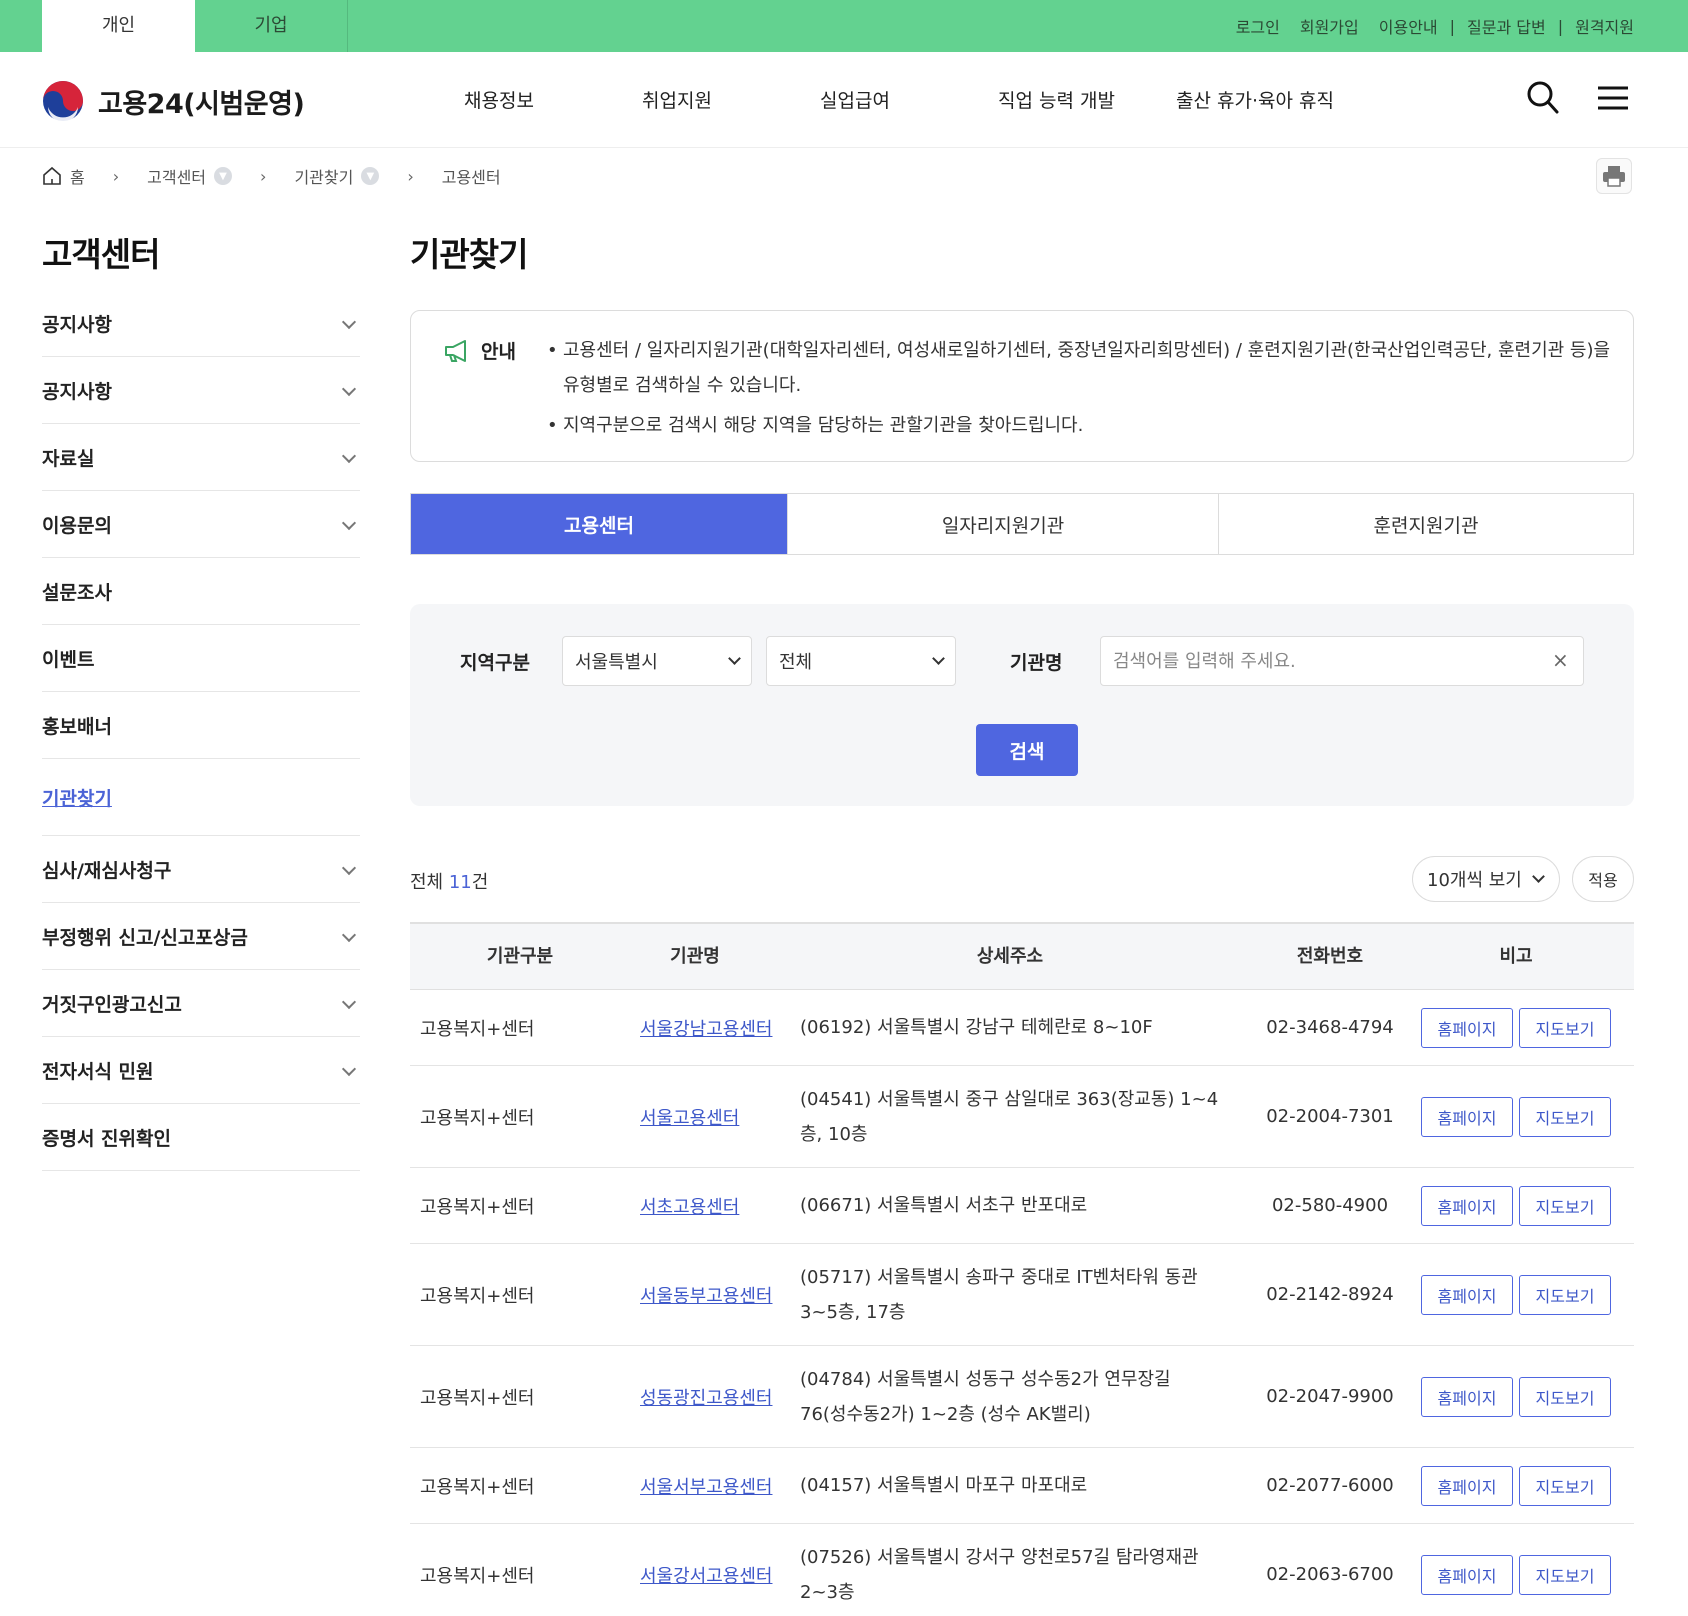  I want to click on menu-icon, so click(1613, 98).